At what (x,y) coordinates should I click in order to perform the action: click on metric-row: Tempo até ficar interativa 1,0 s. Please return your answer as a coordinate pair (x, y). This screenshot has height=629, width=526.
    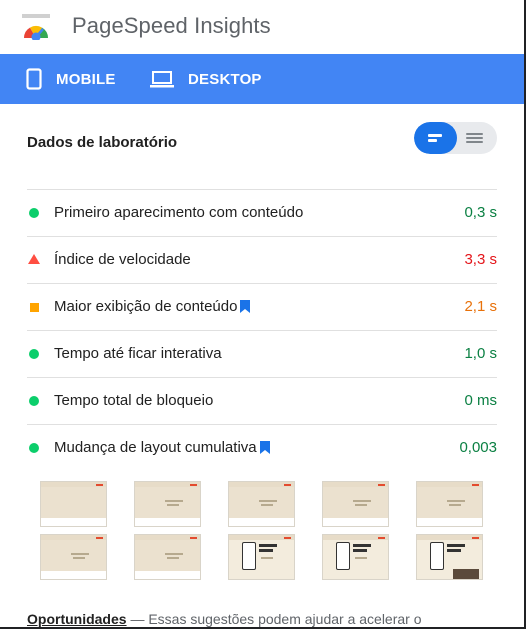
    Looking at the image, I should click on (262, 353).